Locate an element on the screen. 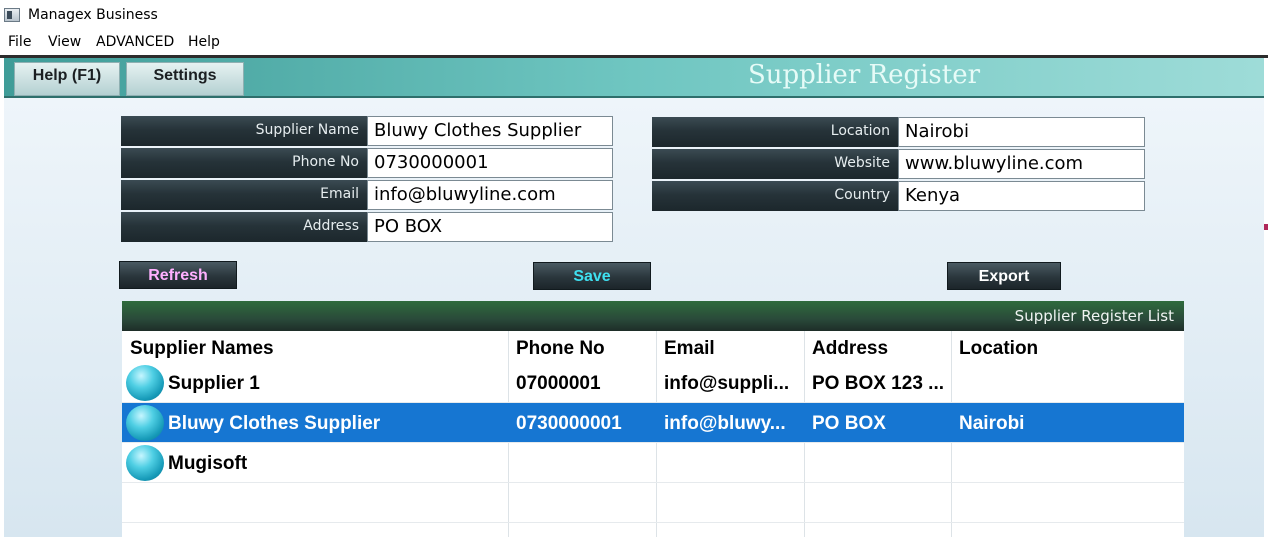 The image size is (1268, 537). email-label: Email is located at coordinates (244, 195).